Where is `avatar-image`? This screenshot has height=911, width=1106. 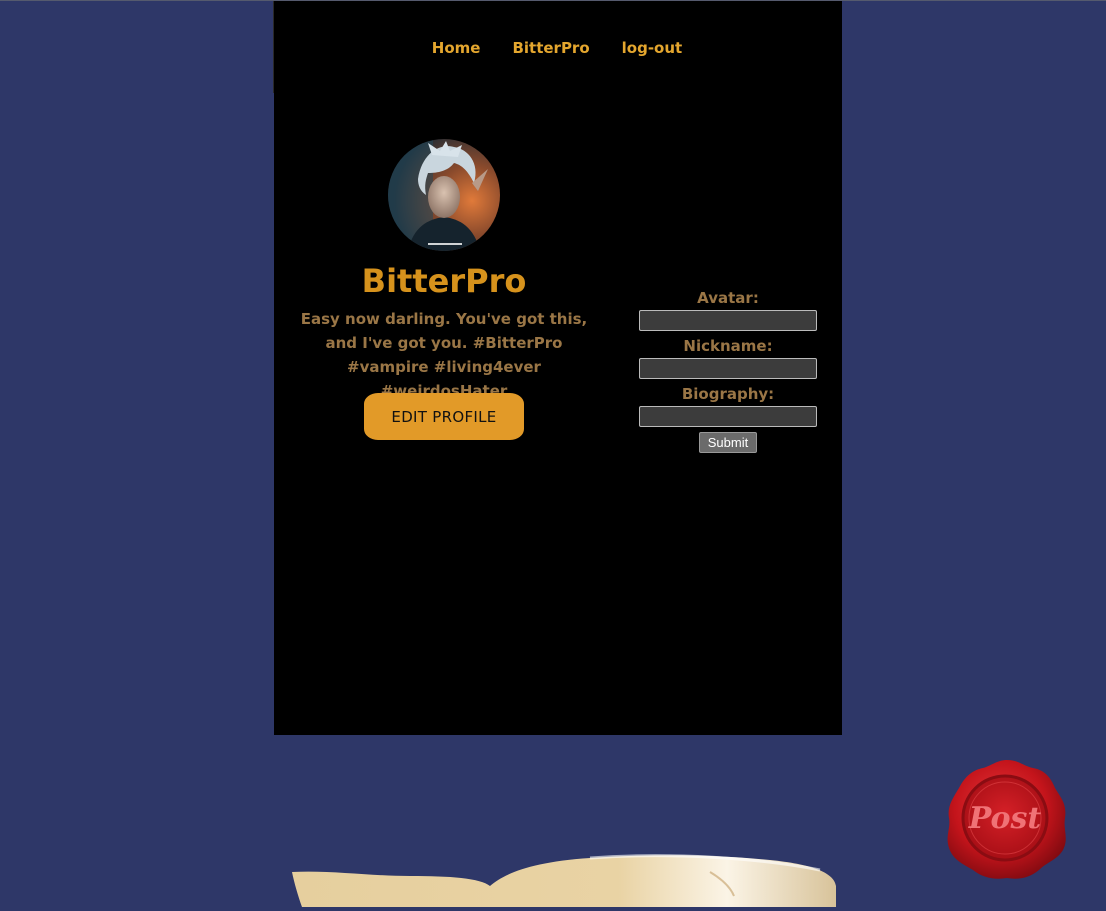
avatar-image is located at coordinates (444, 195).